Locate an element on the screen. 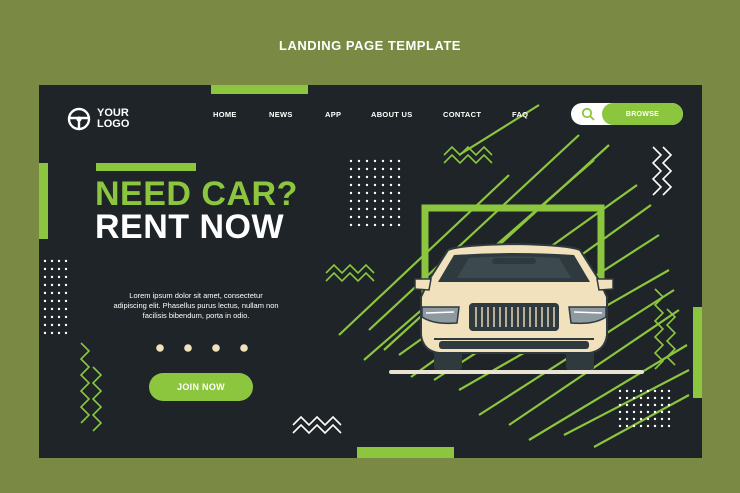 The image size is (740, 493). nav-item-app: APP is located at coordinates (333, 114).